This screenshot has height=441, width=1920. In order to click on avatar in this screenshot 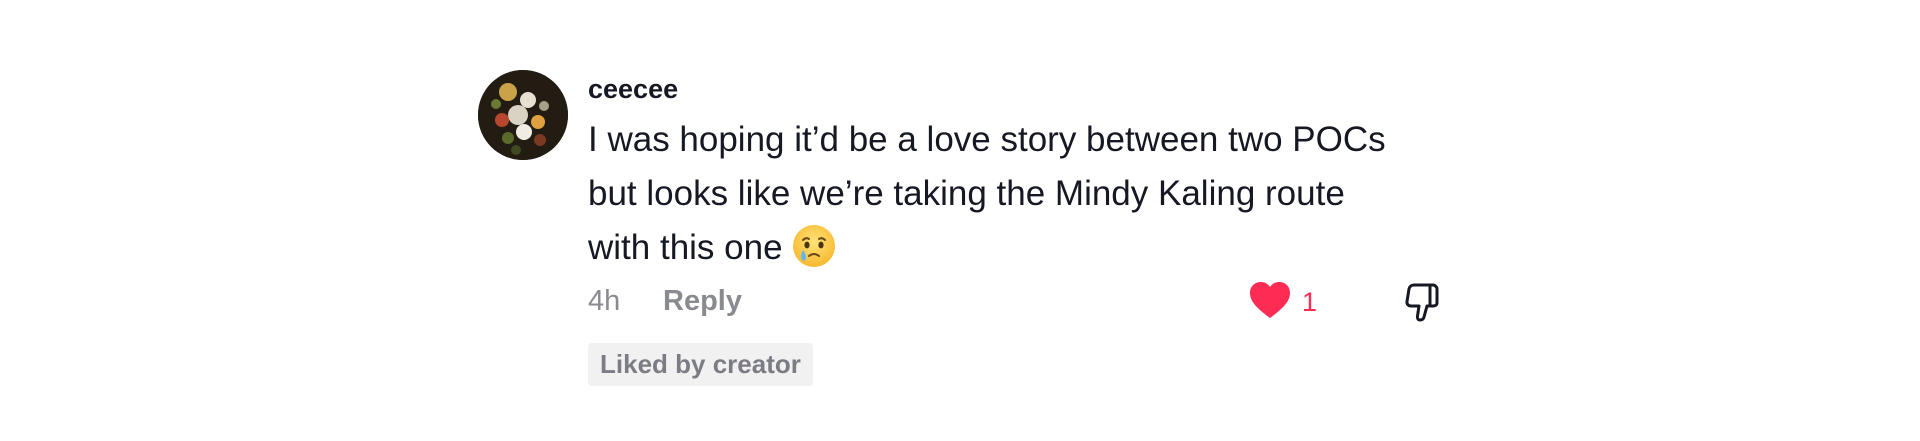, I will do `click(523, 115)`.